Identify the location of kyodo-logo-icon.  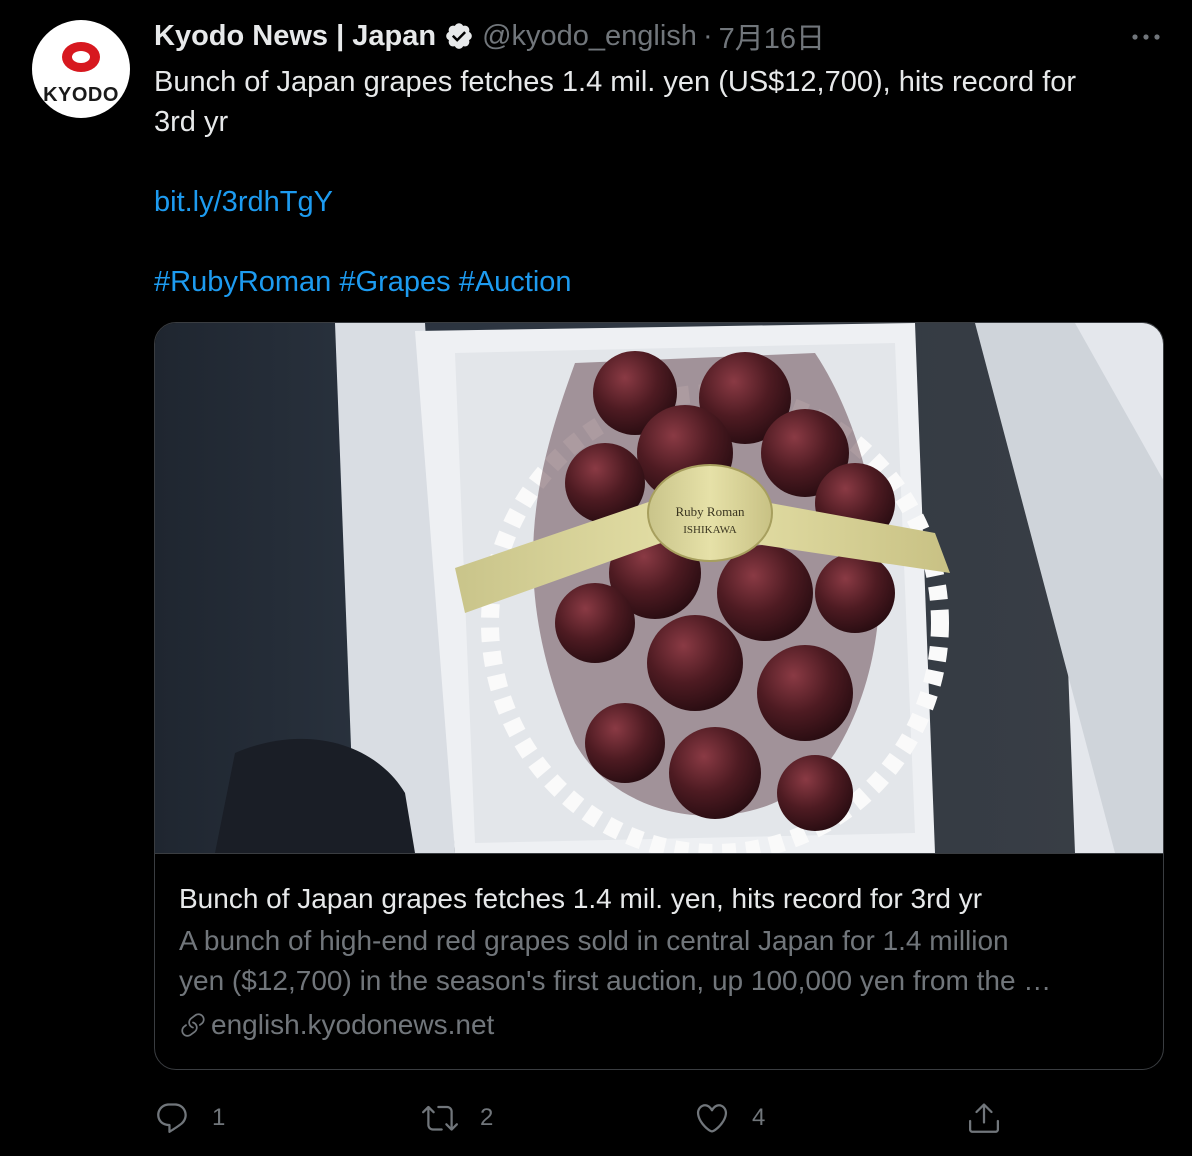
(81, 57).